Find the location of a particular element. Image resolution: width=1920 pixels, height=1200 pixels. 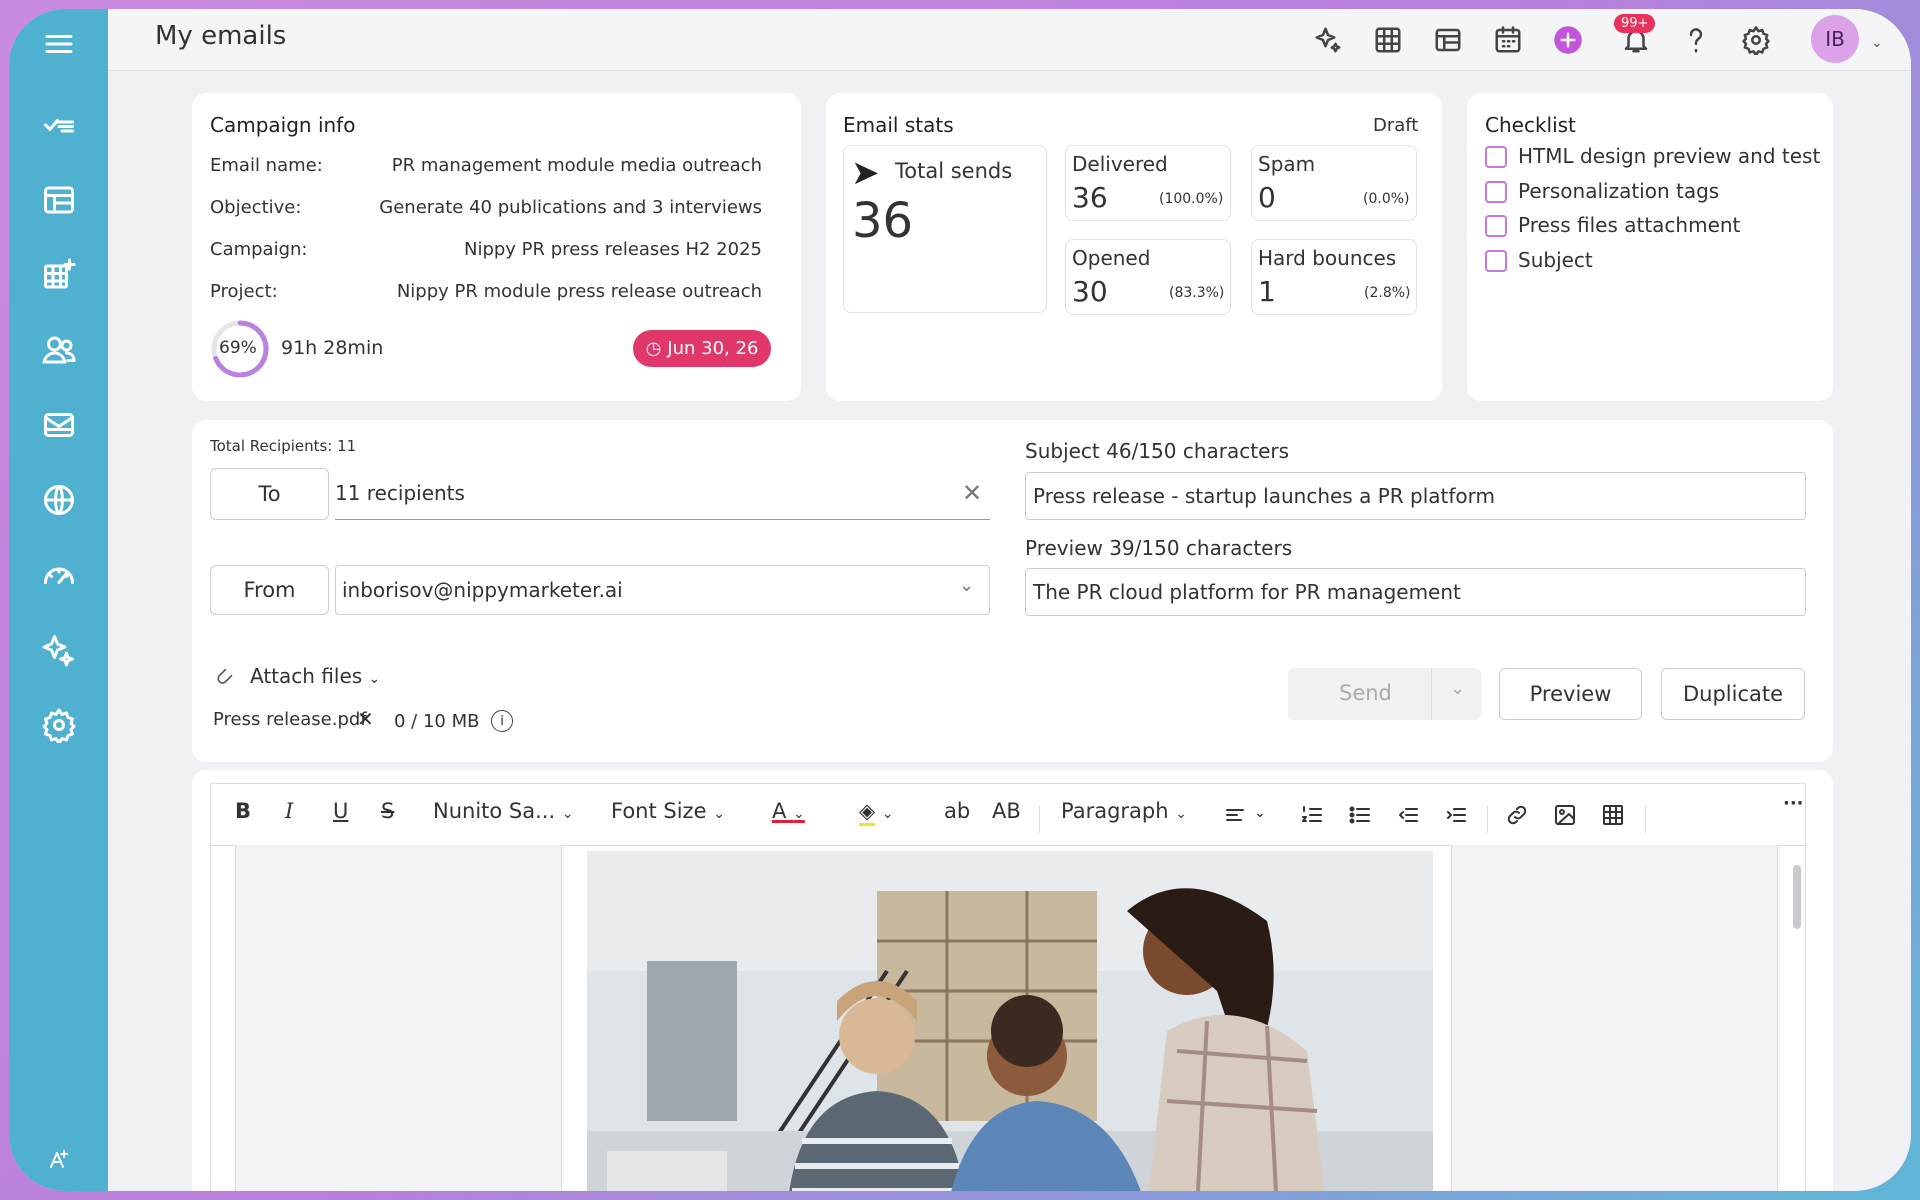

contacts-icon is located at coordinates (59, 350).